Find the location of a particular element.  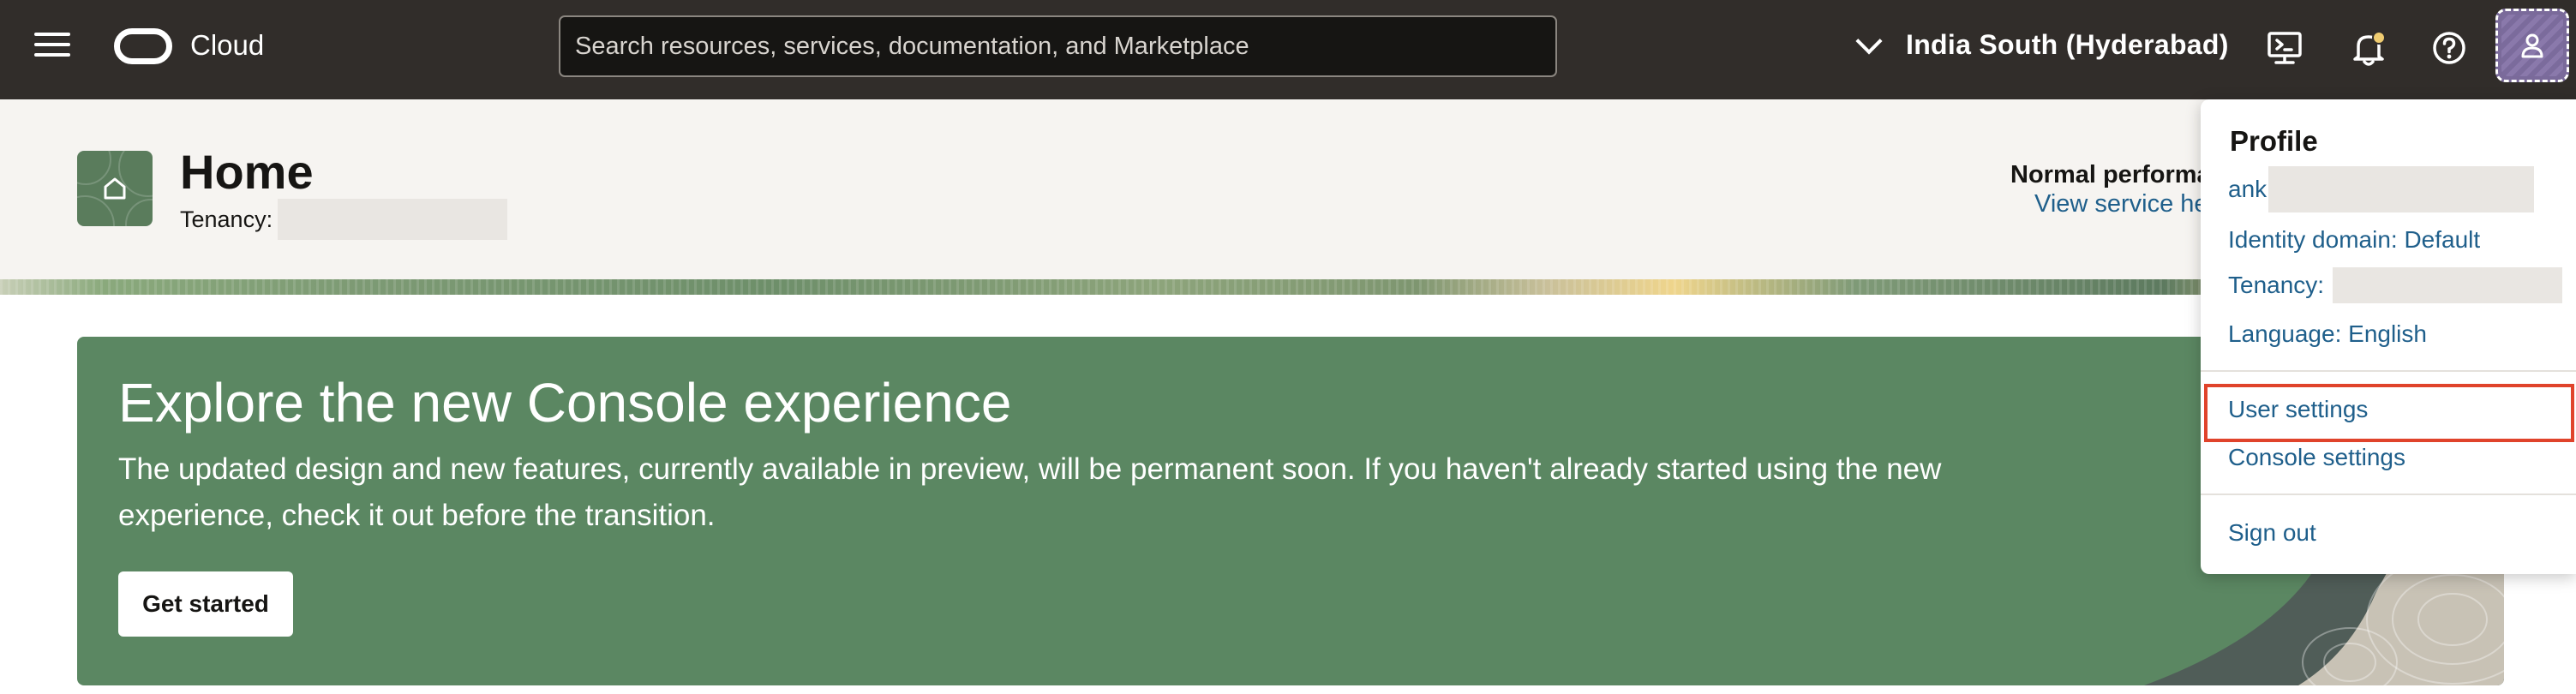

sign-out-link: Sign out is located at coordinates (2272, 533).